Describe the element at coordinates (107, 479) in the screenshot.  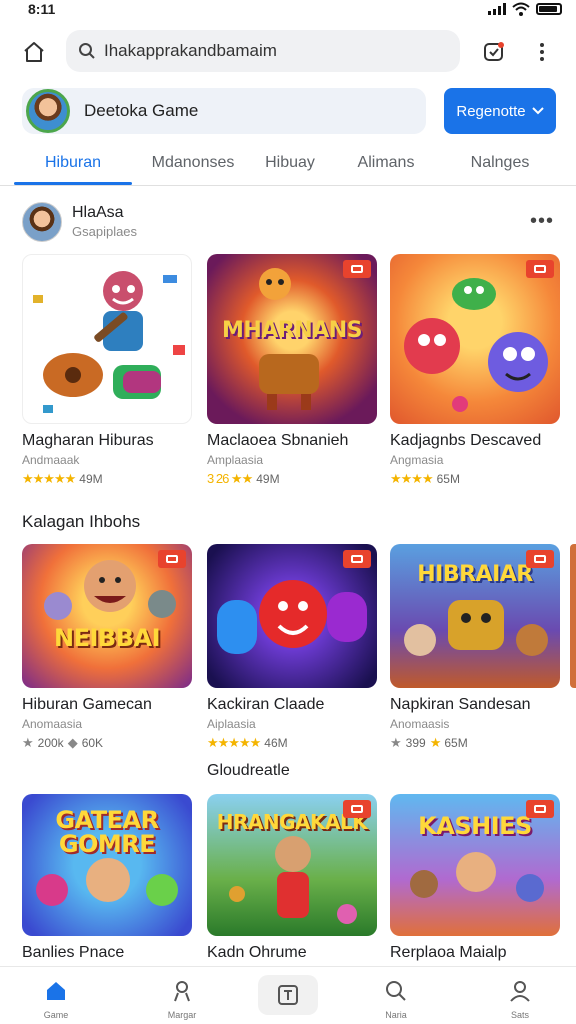
I see `app-meta: ★★★★★ 49M` at that location.